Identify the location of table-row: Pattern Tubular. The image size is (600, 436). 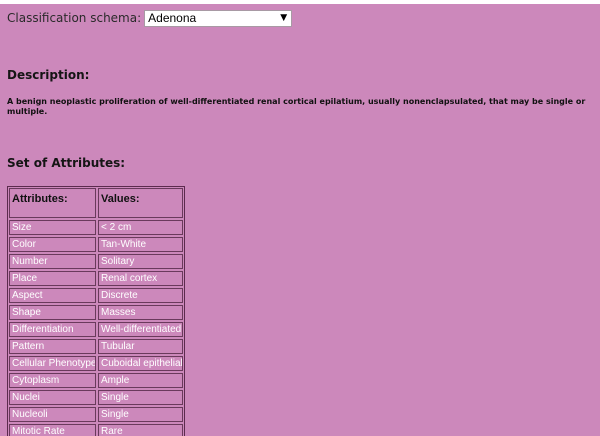
(96, 346).